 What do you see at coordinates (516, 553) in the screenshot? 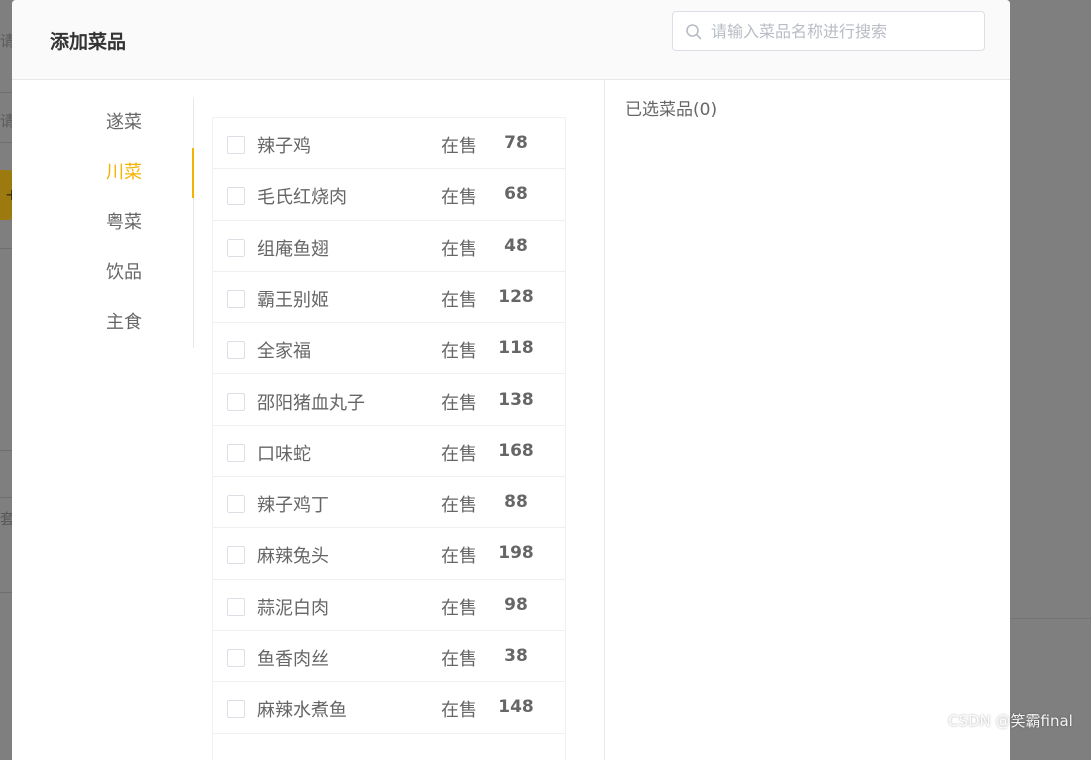
I see `dish-price: 198` at bounding box center [516, 553].